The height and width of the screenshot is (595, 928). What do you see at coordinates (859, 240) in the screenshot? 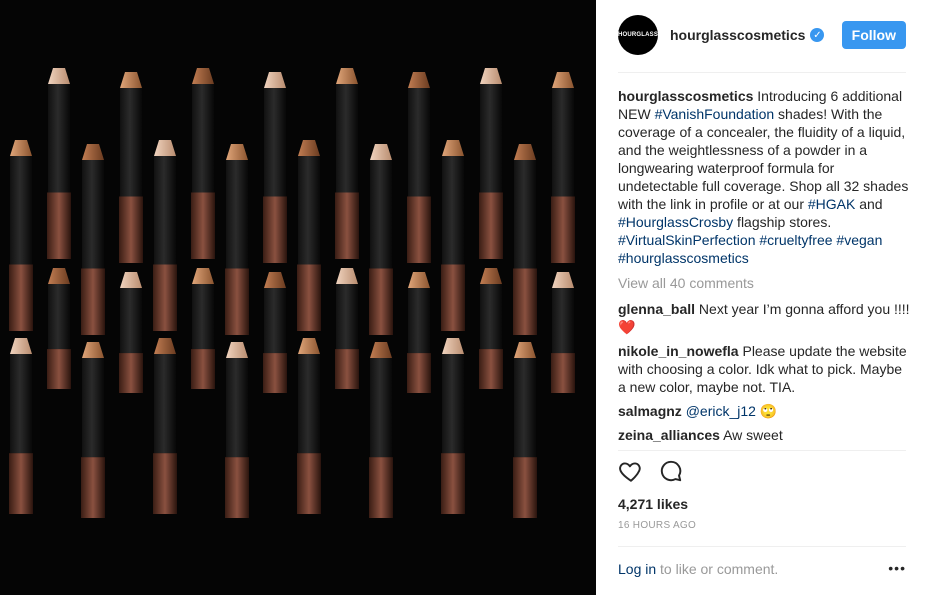
I see `hashtag-link: #vegan` at bounding box center [859, 240].